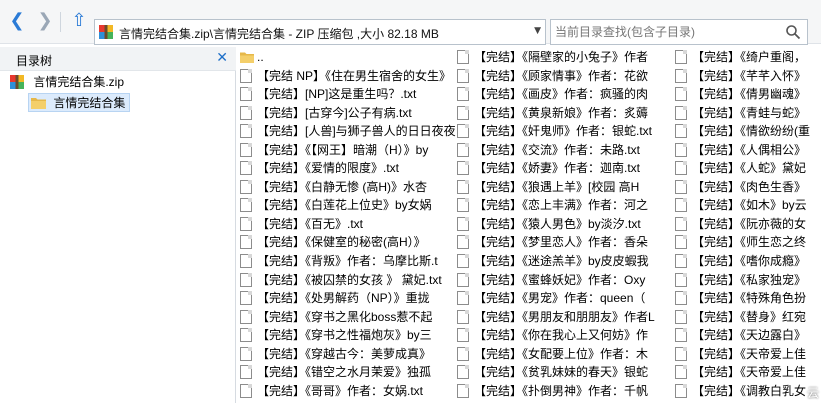 This screenshot has width=821, height=403. Describe the element at coordinates (347, 391) in the screenshot. I see `list-item: 【完结】《哥哥》作者：女娲.txt` at that location.